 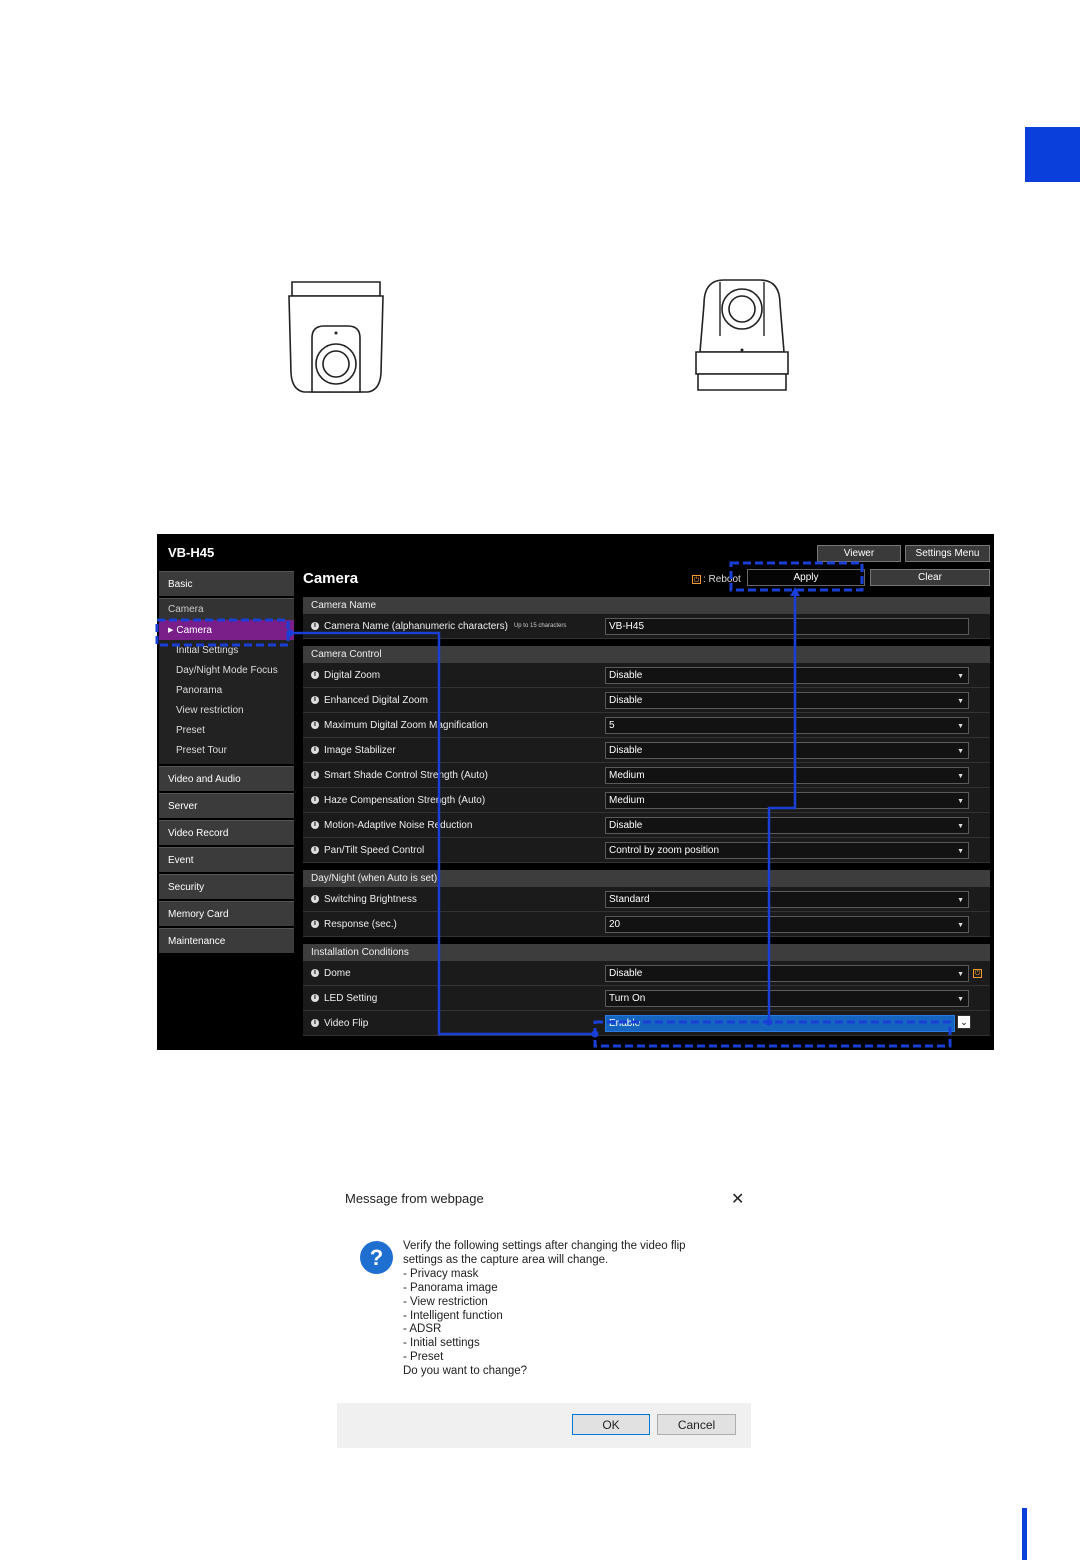 What do you see at coordinates (226, 583) in the screenshot?
I see `sidebar-item-basic: Basic` at bounding box center [226, 583].